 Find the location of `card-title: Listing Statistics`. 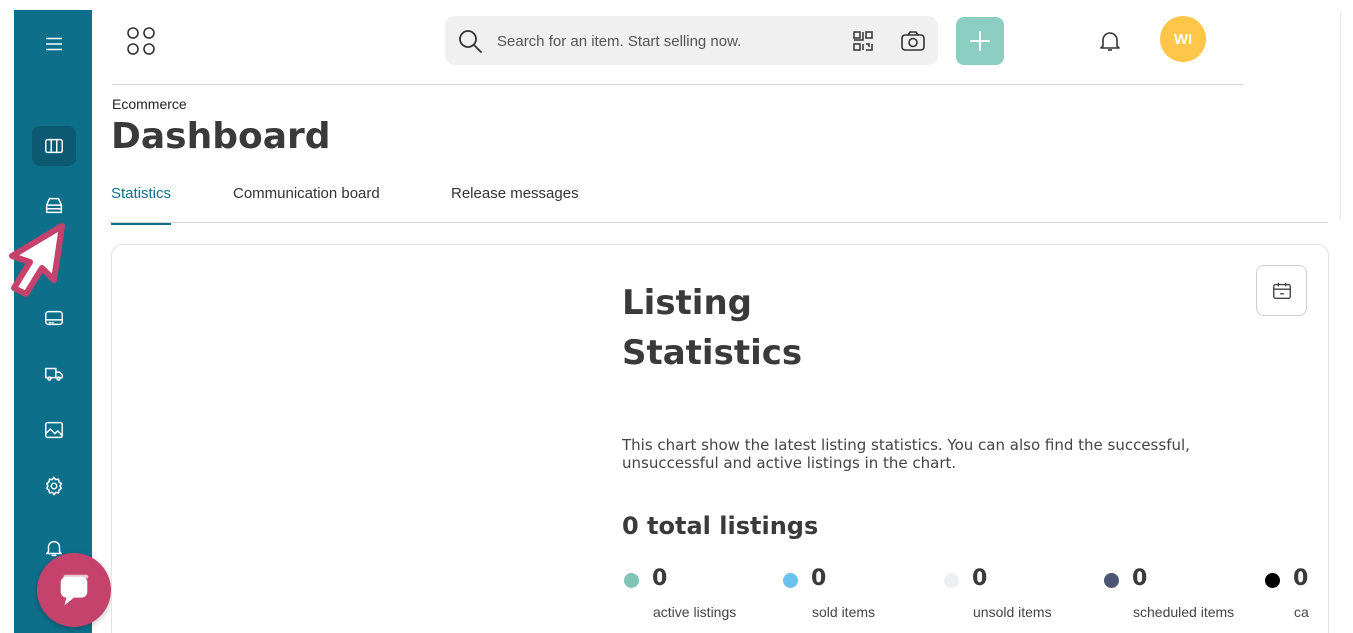

card-title: Listing Statistics is located at coordinates (752, 328).